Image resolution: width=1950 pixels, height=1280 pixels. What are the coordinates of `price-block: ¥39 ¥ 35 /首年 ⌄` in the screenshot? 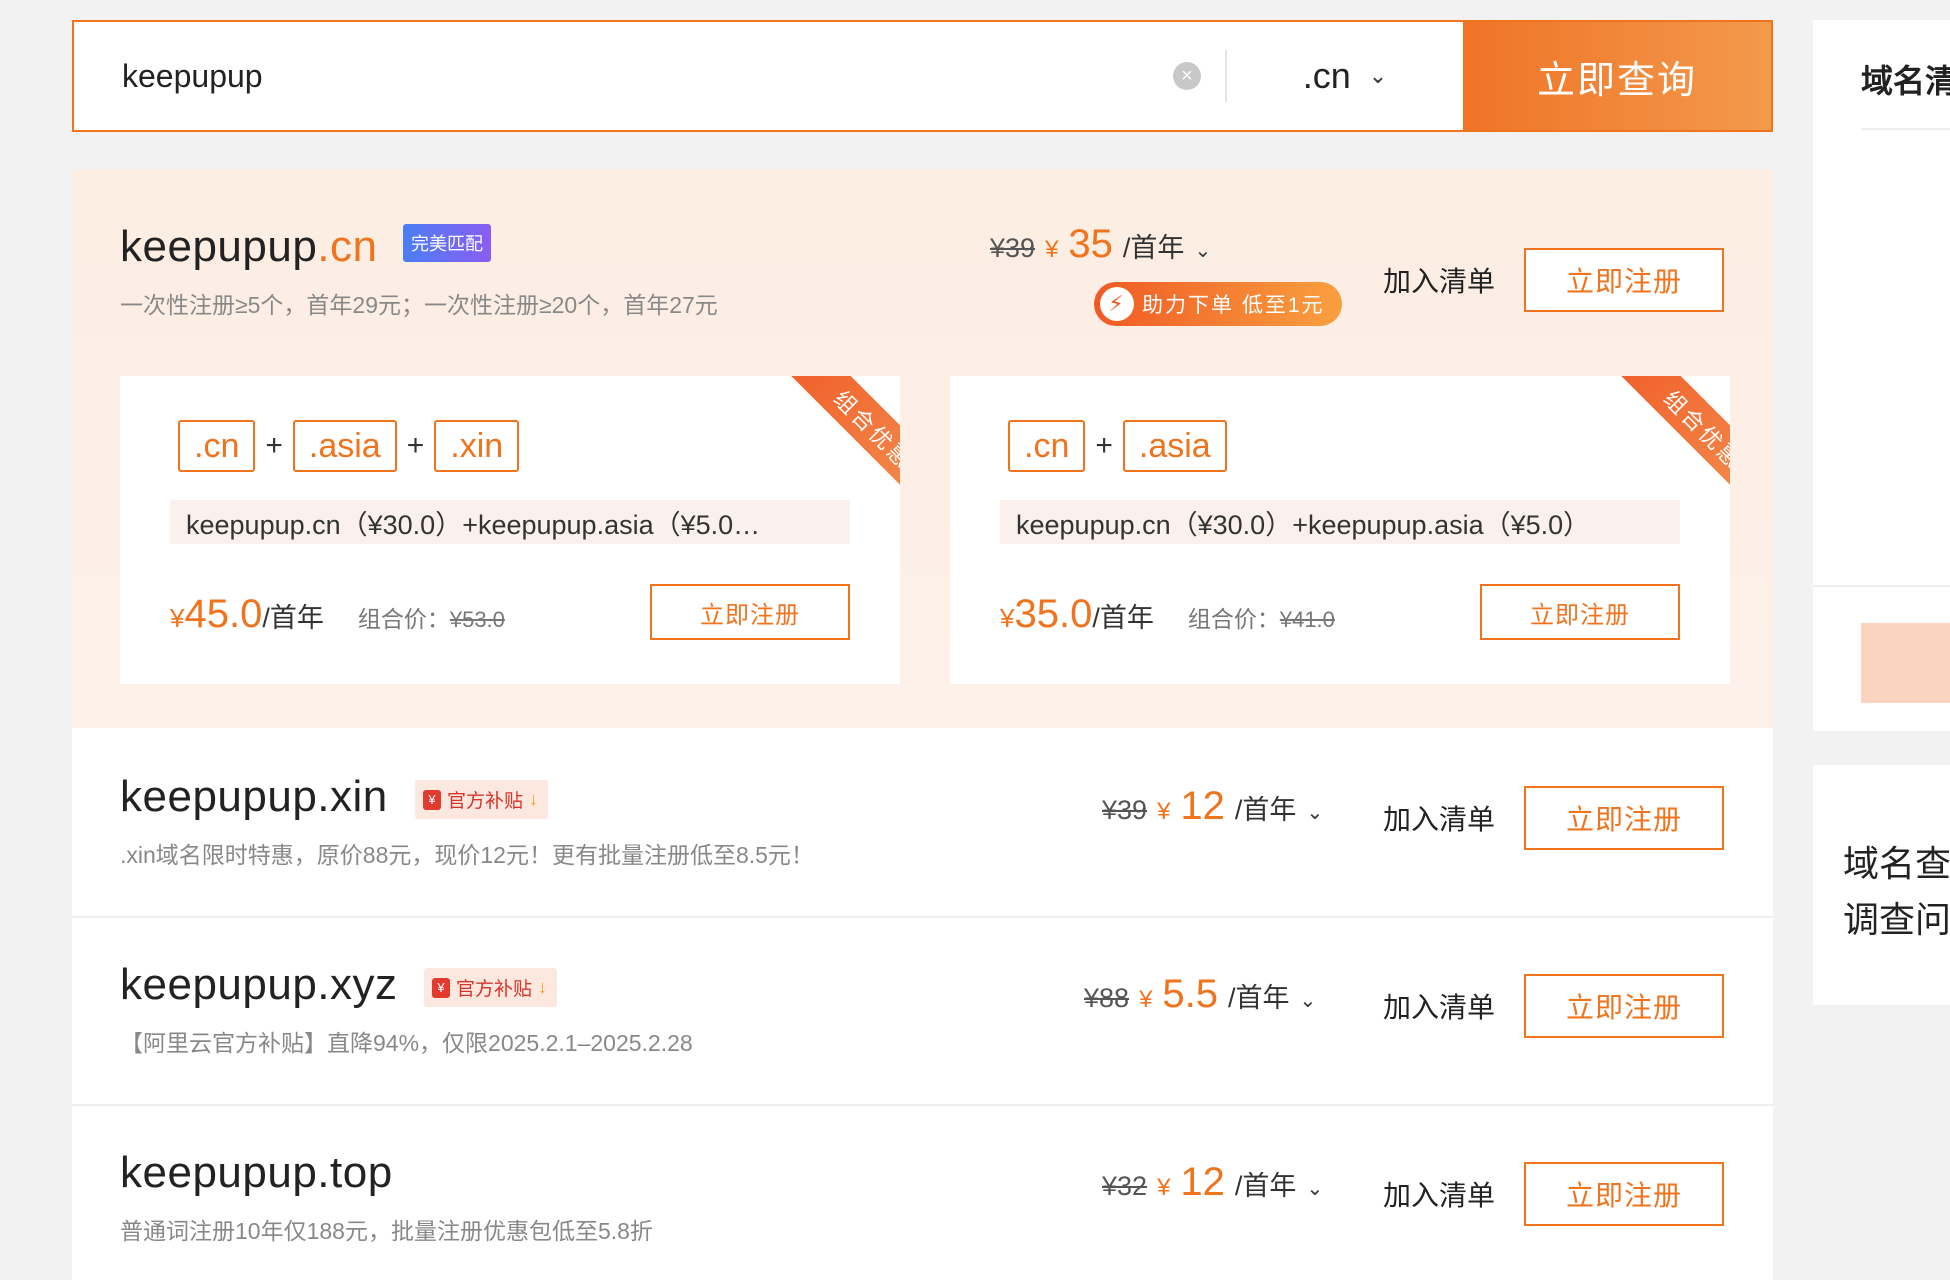 It's located at (1100, 244).